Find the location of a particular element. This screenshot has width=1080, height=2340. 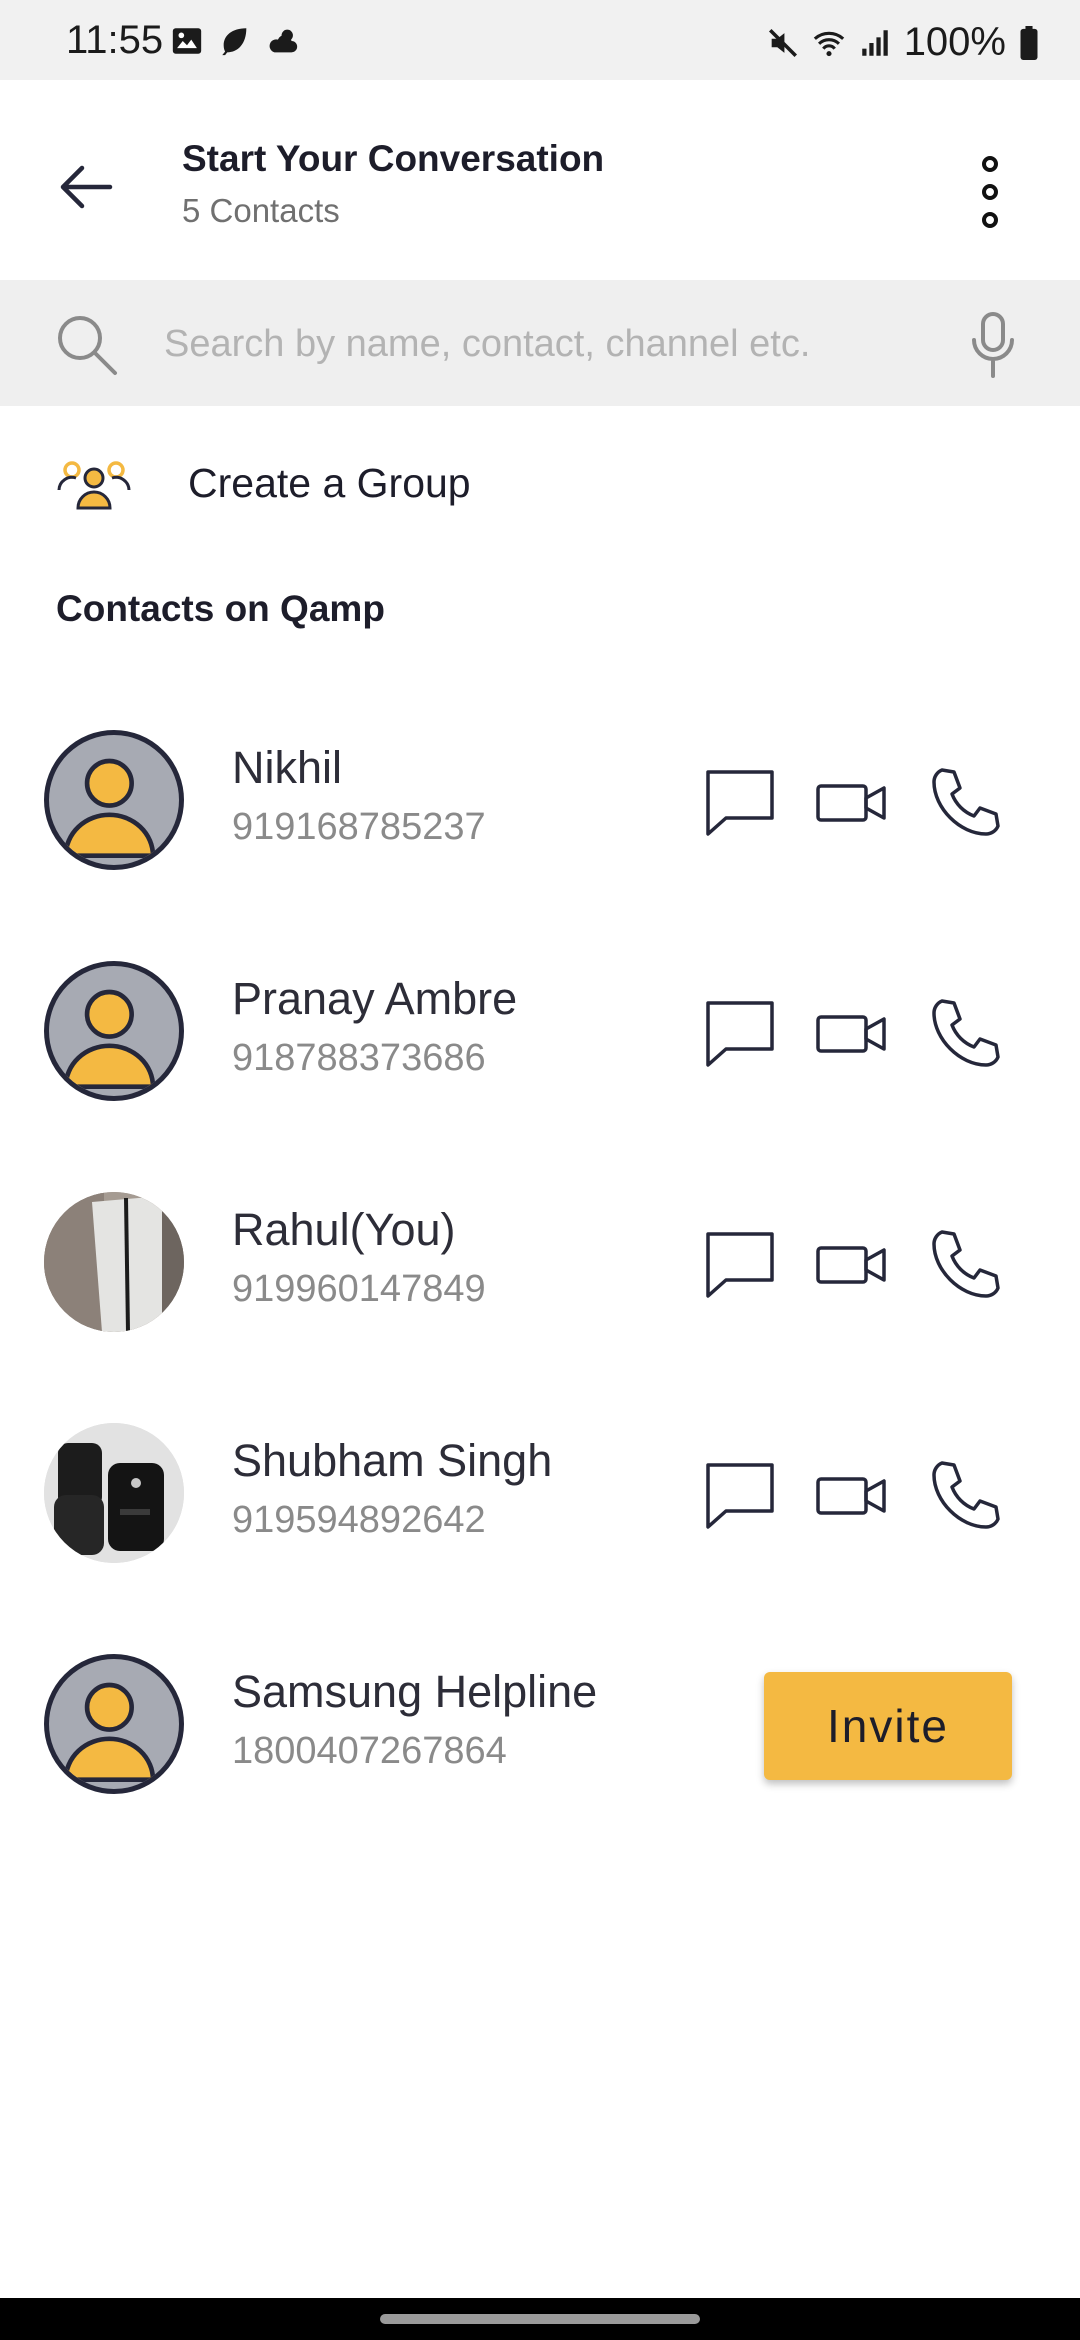

contacts-count: 5 Contacts is located at coordinates (261, 210).